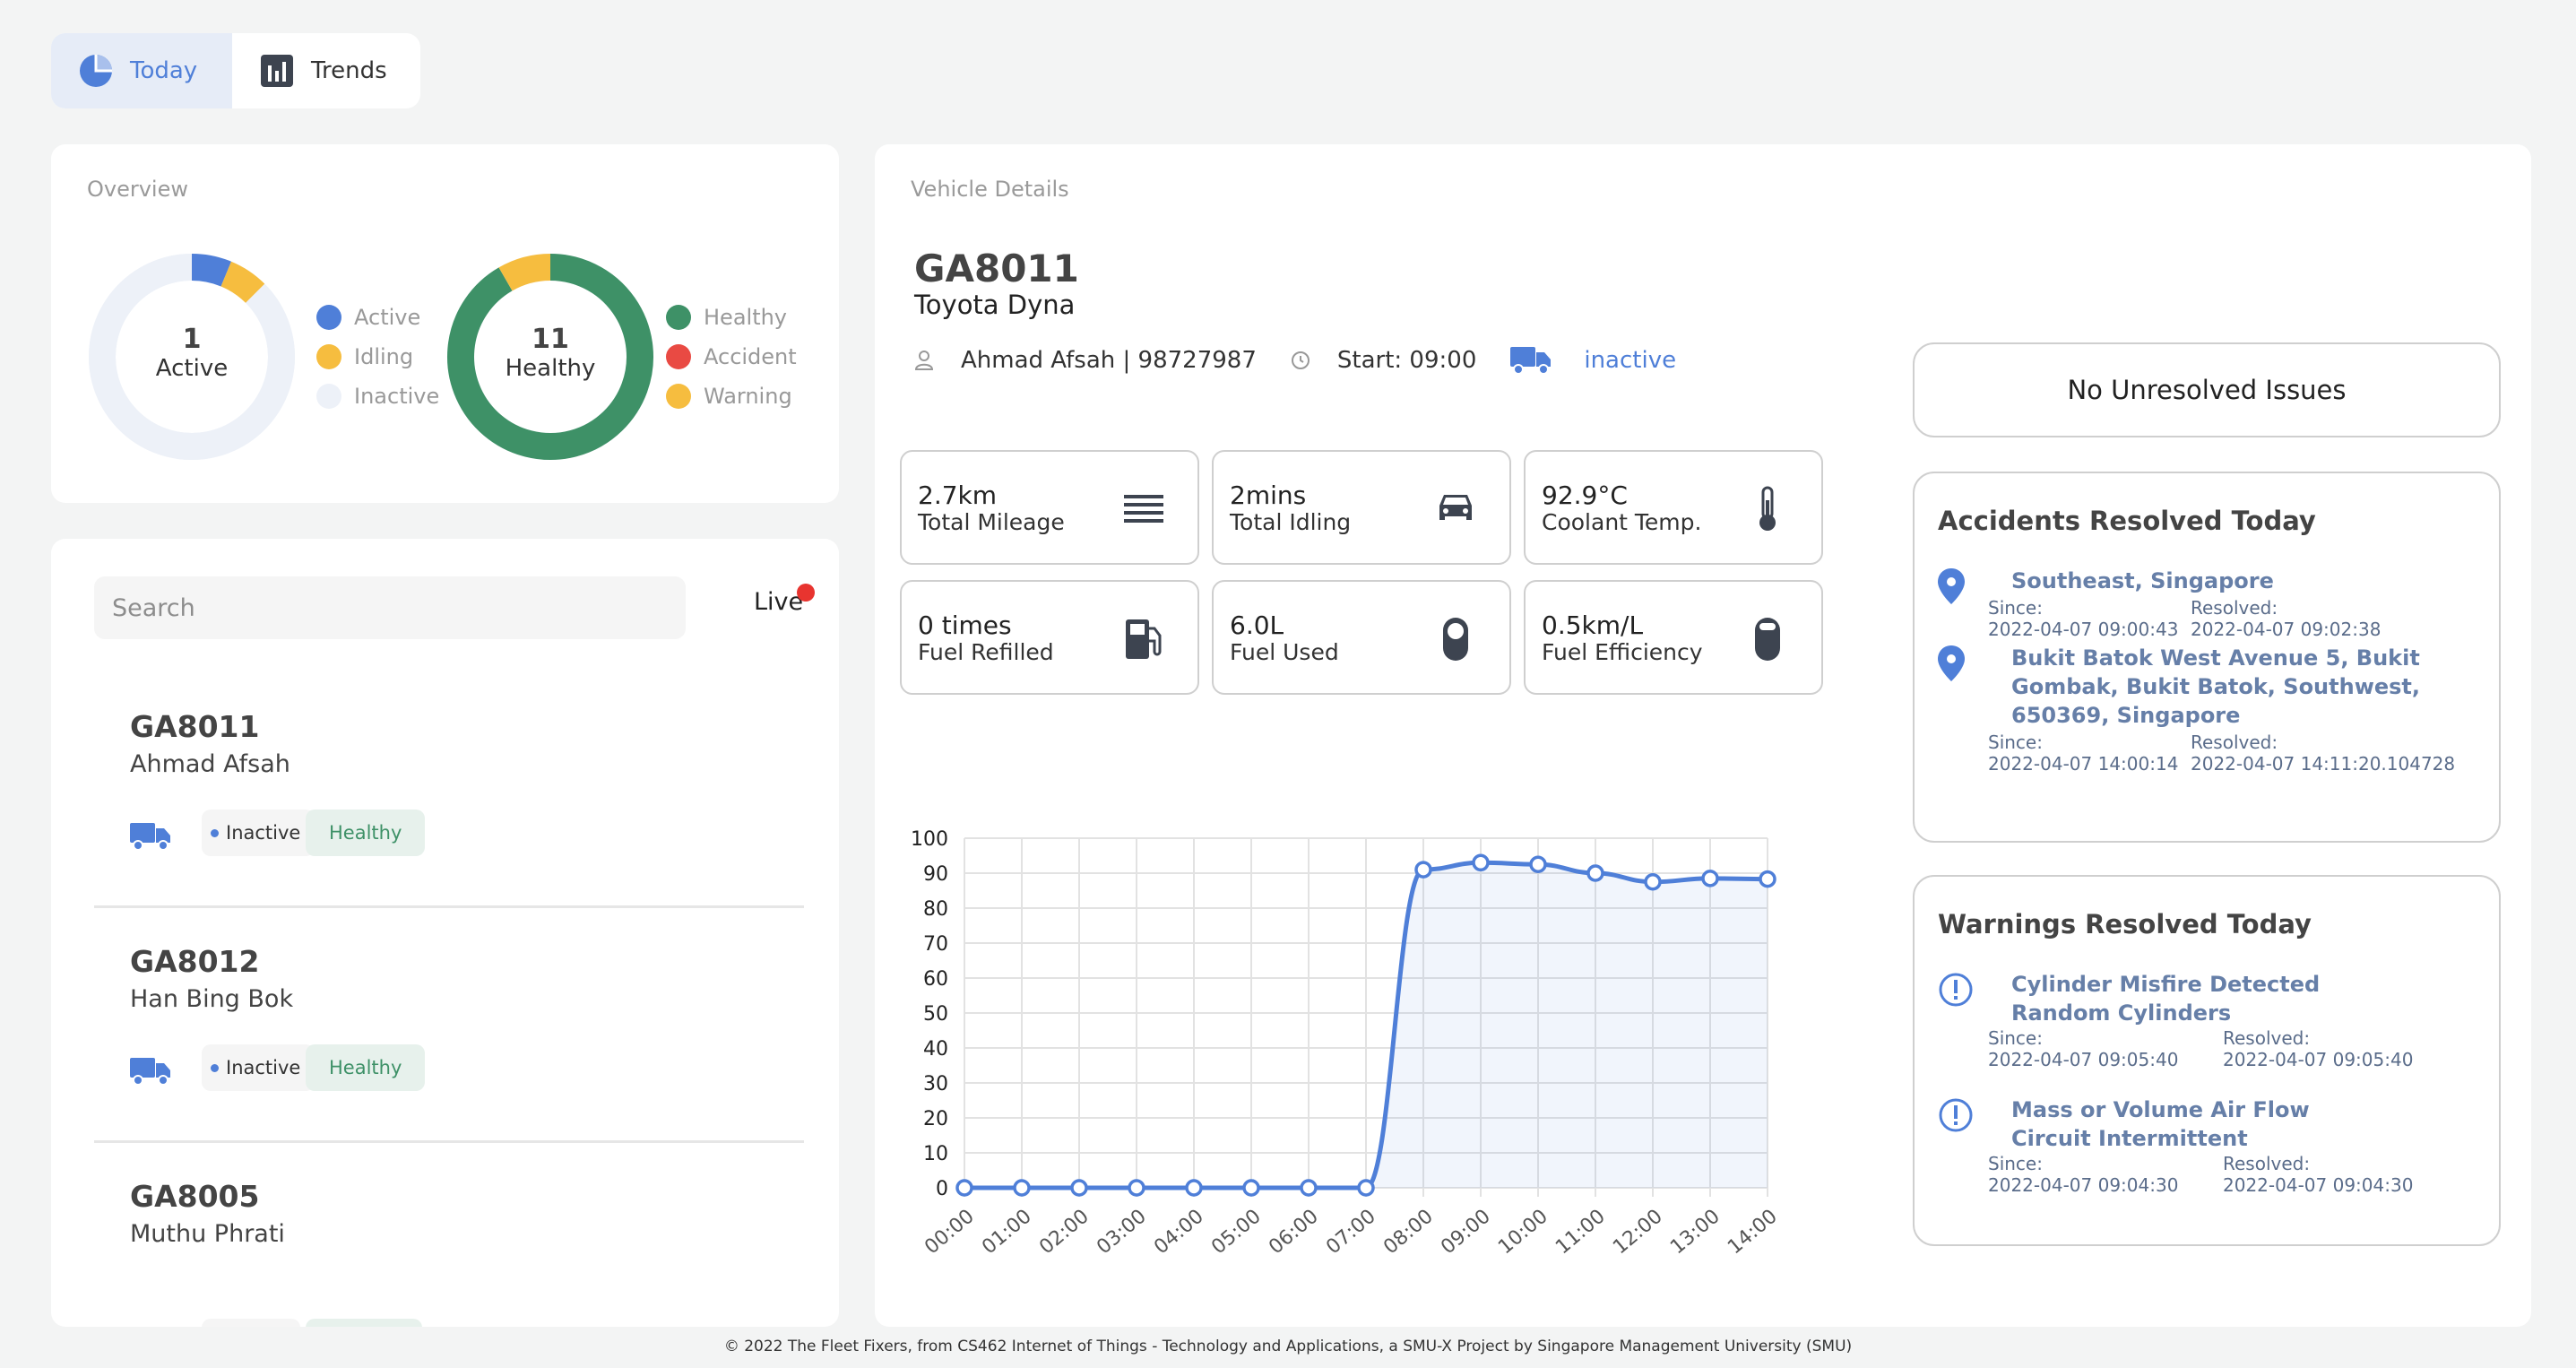 The height and width of the screenshot is (1368, 2576). What do you see at coordinates (1523, 1232) in the screenshot?
I see `x-tick-label: 10:00` at bounding box center [1523, 1232].